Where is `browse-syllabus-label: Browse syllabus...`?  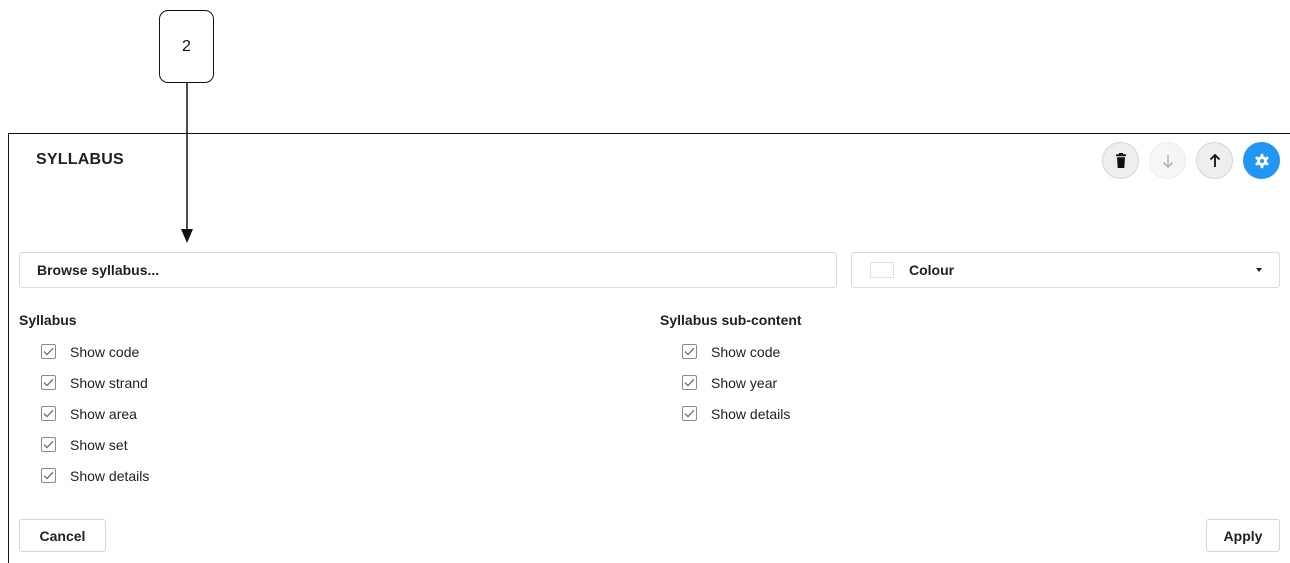 browse-syllabus-label: Browse syllabus... is located at coordinates (98, 270).